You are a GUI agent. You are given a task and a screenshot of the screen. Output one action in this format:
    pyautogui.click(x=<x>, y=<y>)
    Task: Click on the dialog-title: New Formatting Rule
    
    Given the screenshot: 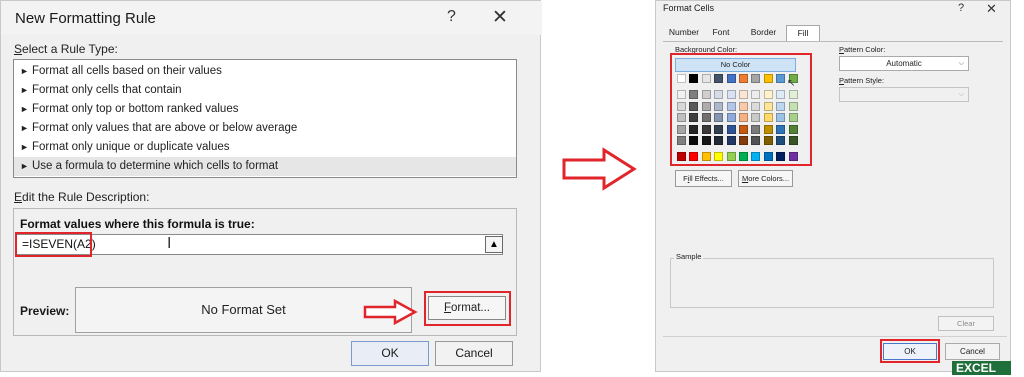 What is the action you would take?
    pyautogui.click(x=85, y=18)
    